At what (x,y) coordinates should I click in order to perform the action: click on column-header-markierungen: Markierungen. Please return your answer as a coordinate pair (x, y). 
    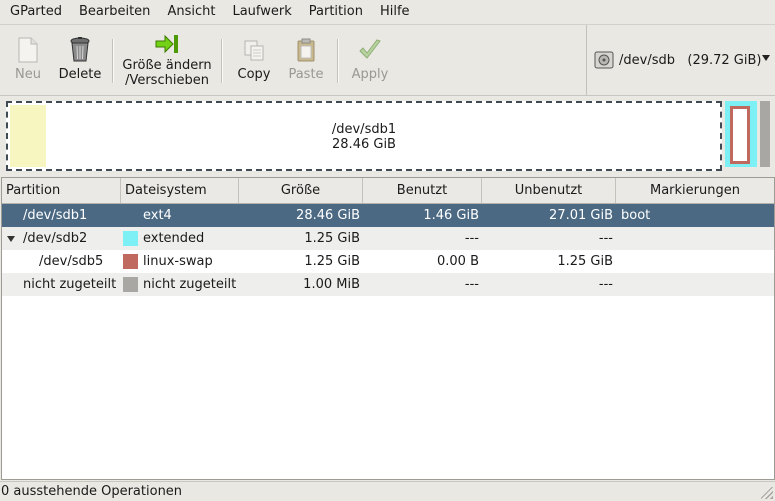
    Looking at the image, I should click on (695, 190).